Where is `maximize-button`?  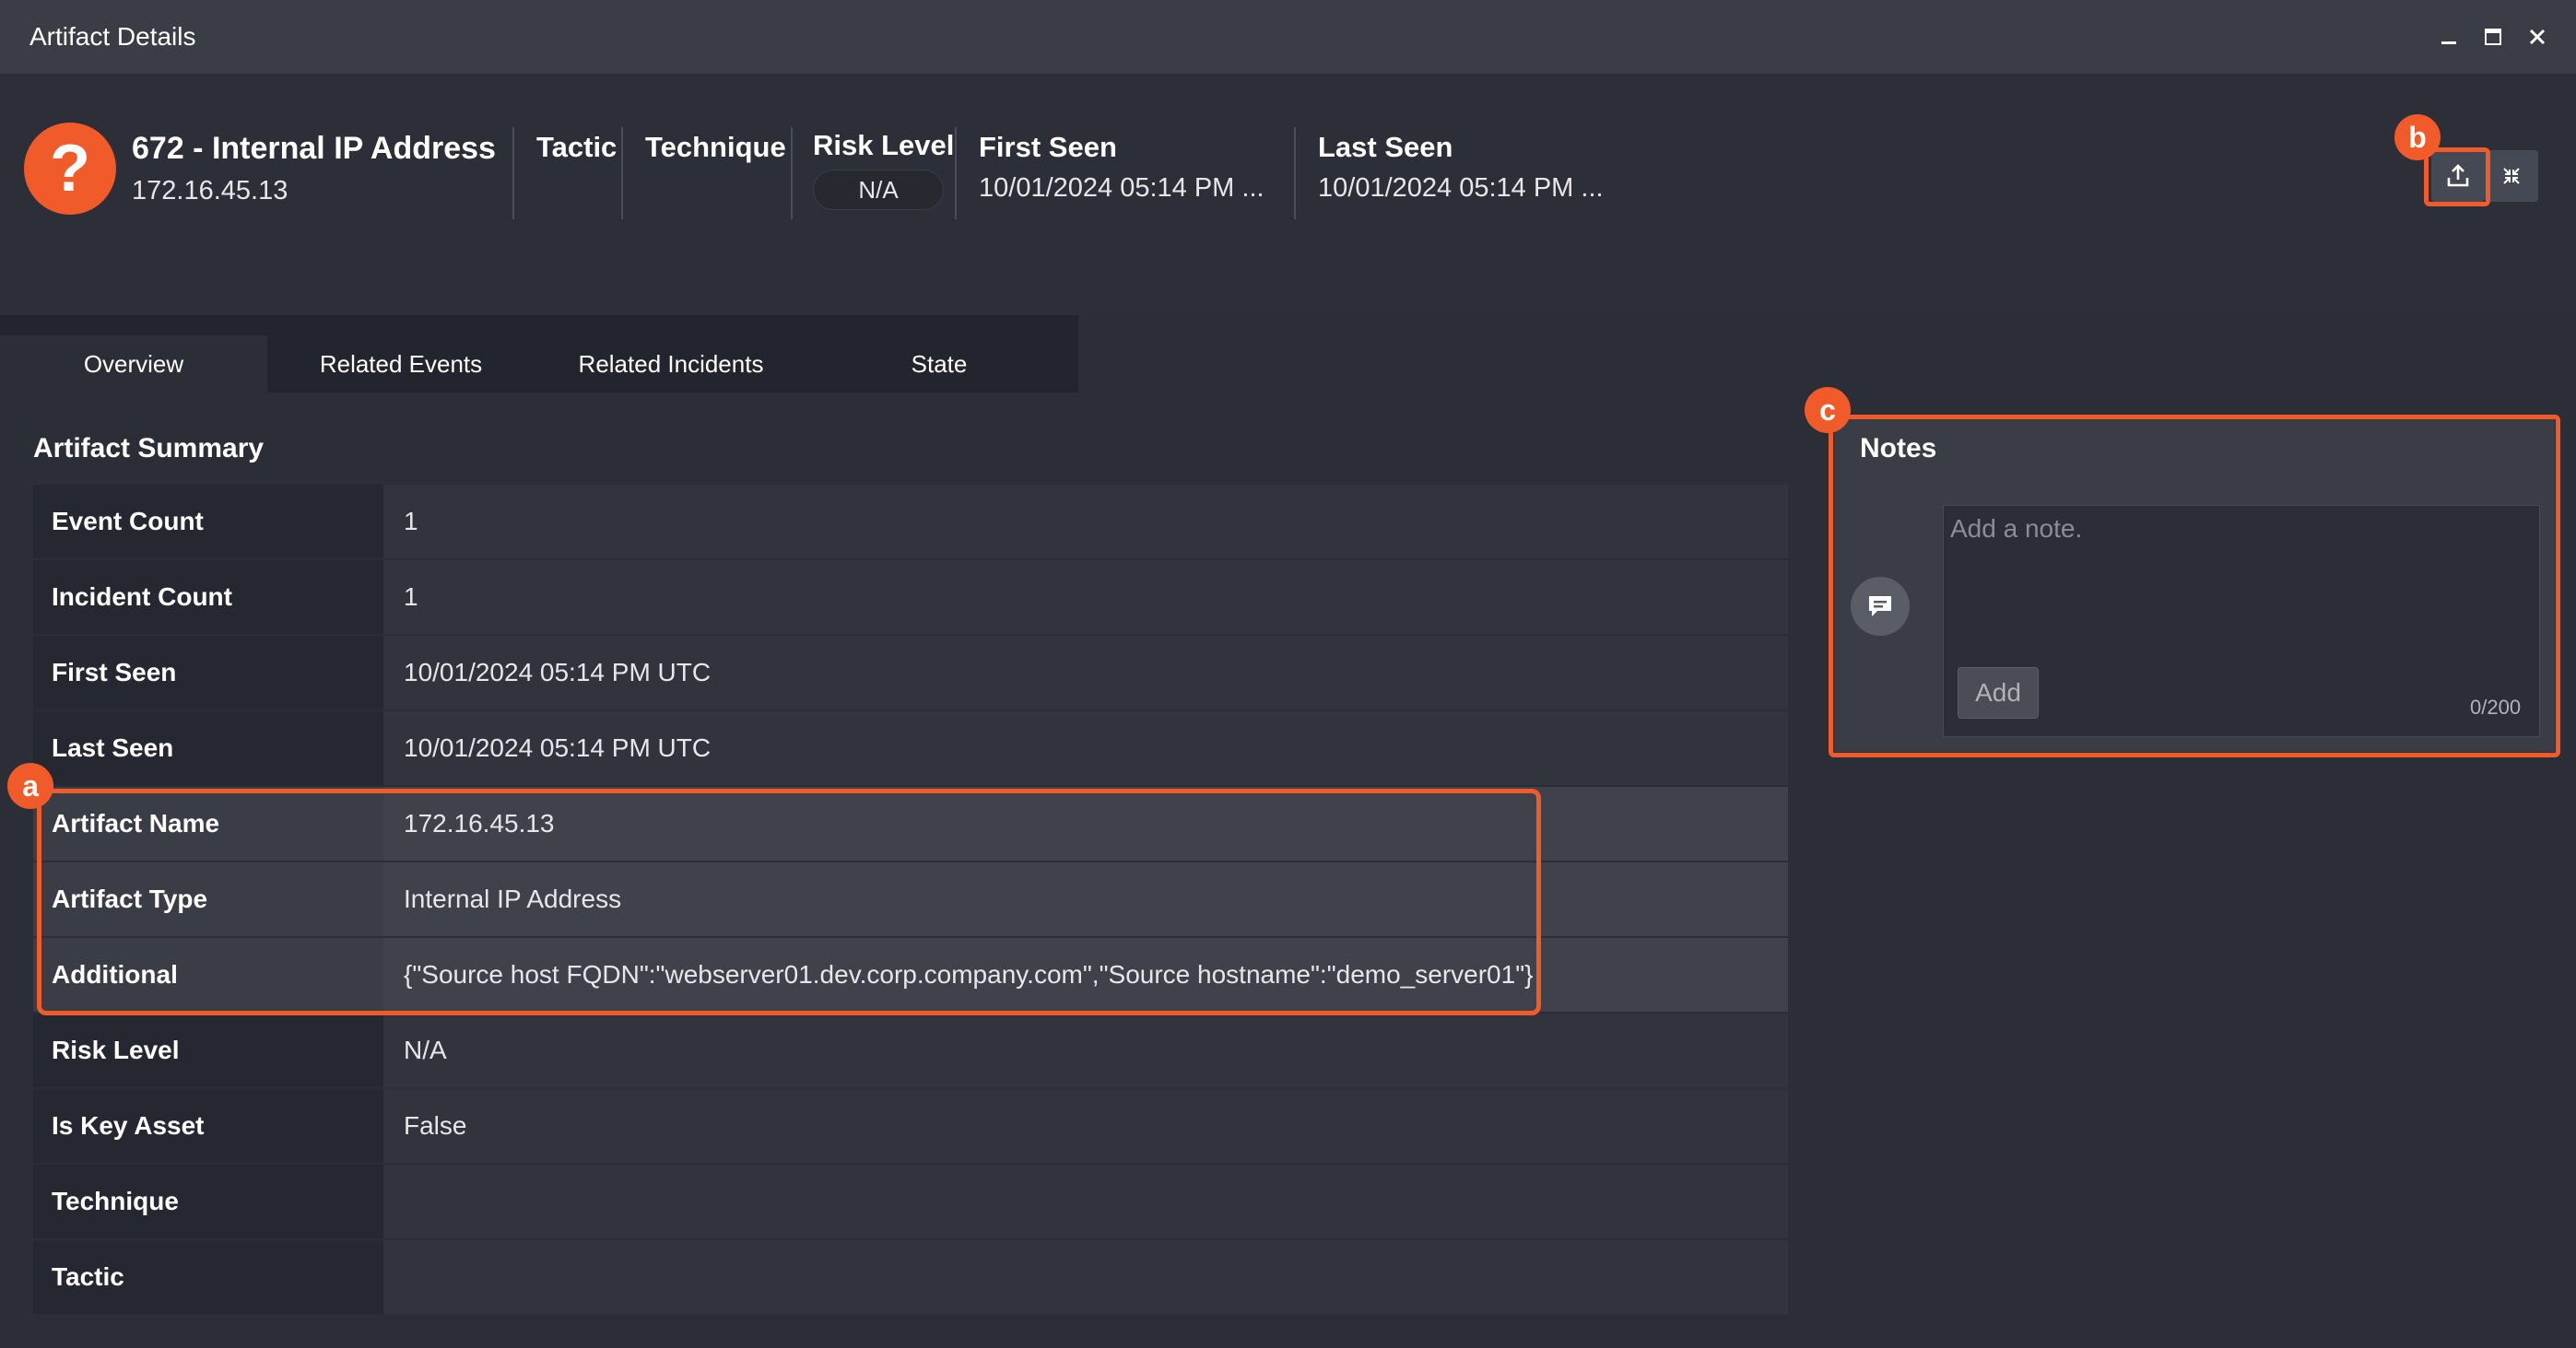
maximize-button is located at coordinates (2493, 36).